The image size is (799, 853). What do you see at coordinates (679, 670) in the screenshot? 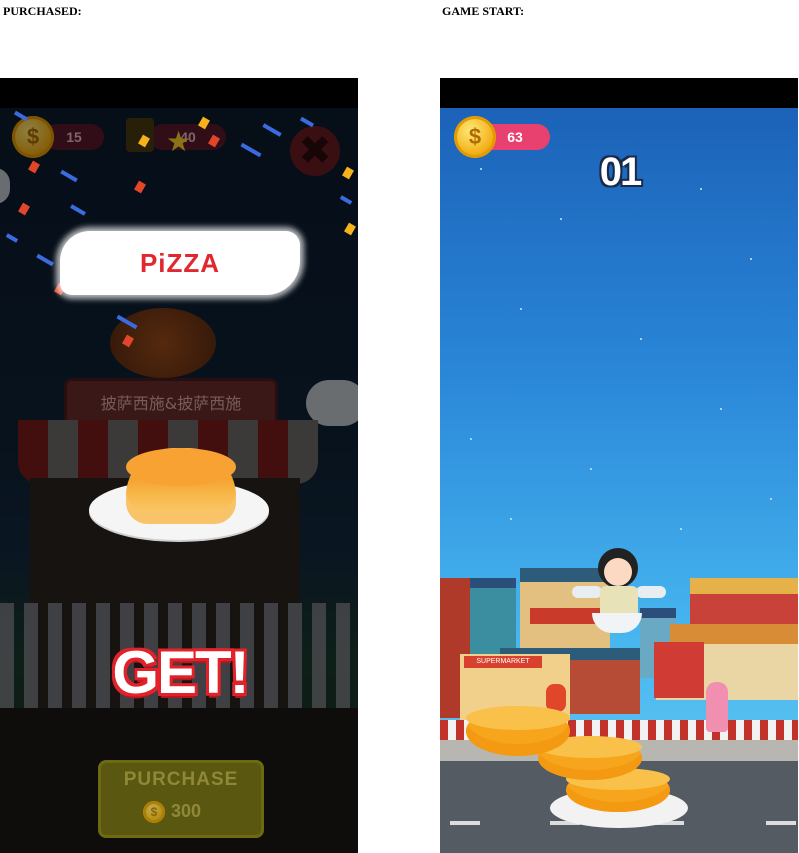
I see `shop-building` at bounding box center [679, 670].